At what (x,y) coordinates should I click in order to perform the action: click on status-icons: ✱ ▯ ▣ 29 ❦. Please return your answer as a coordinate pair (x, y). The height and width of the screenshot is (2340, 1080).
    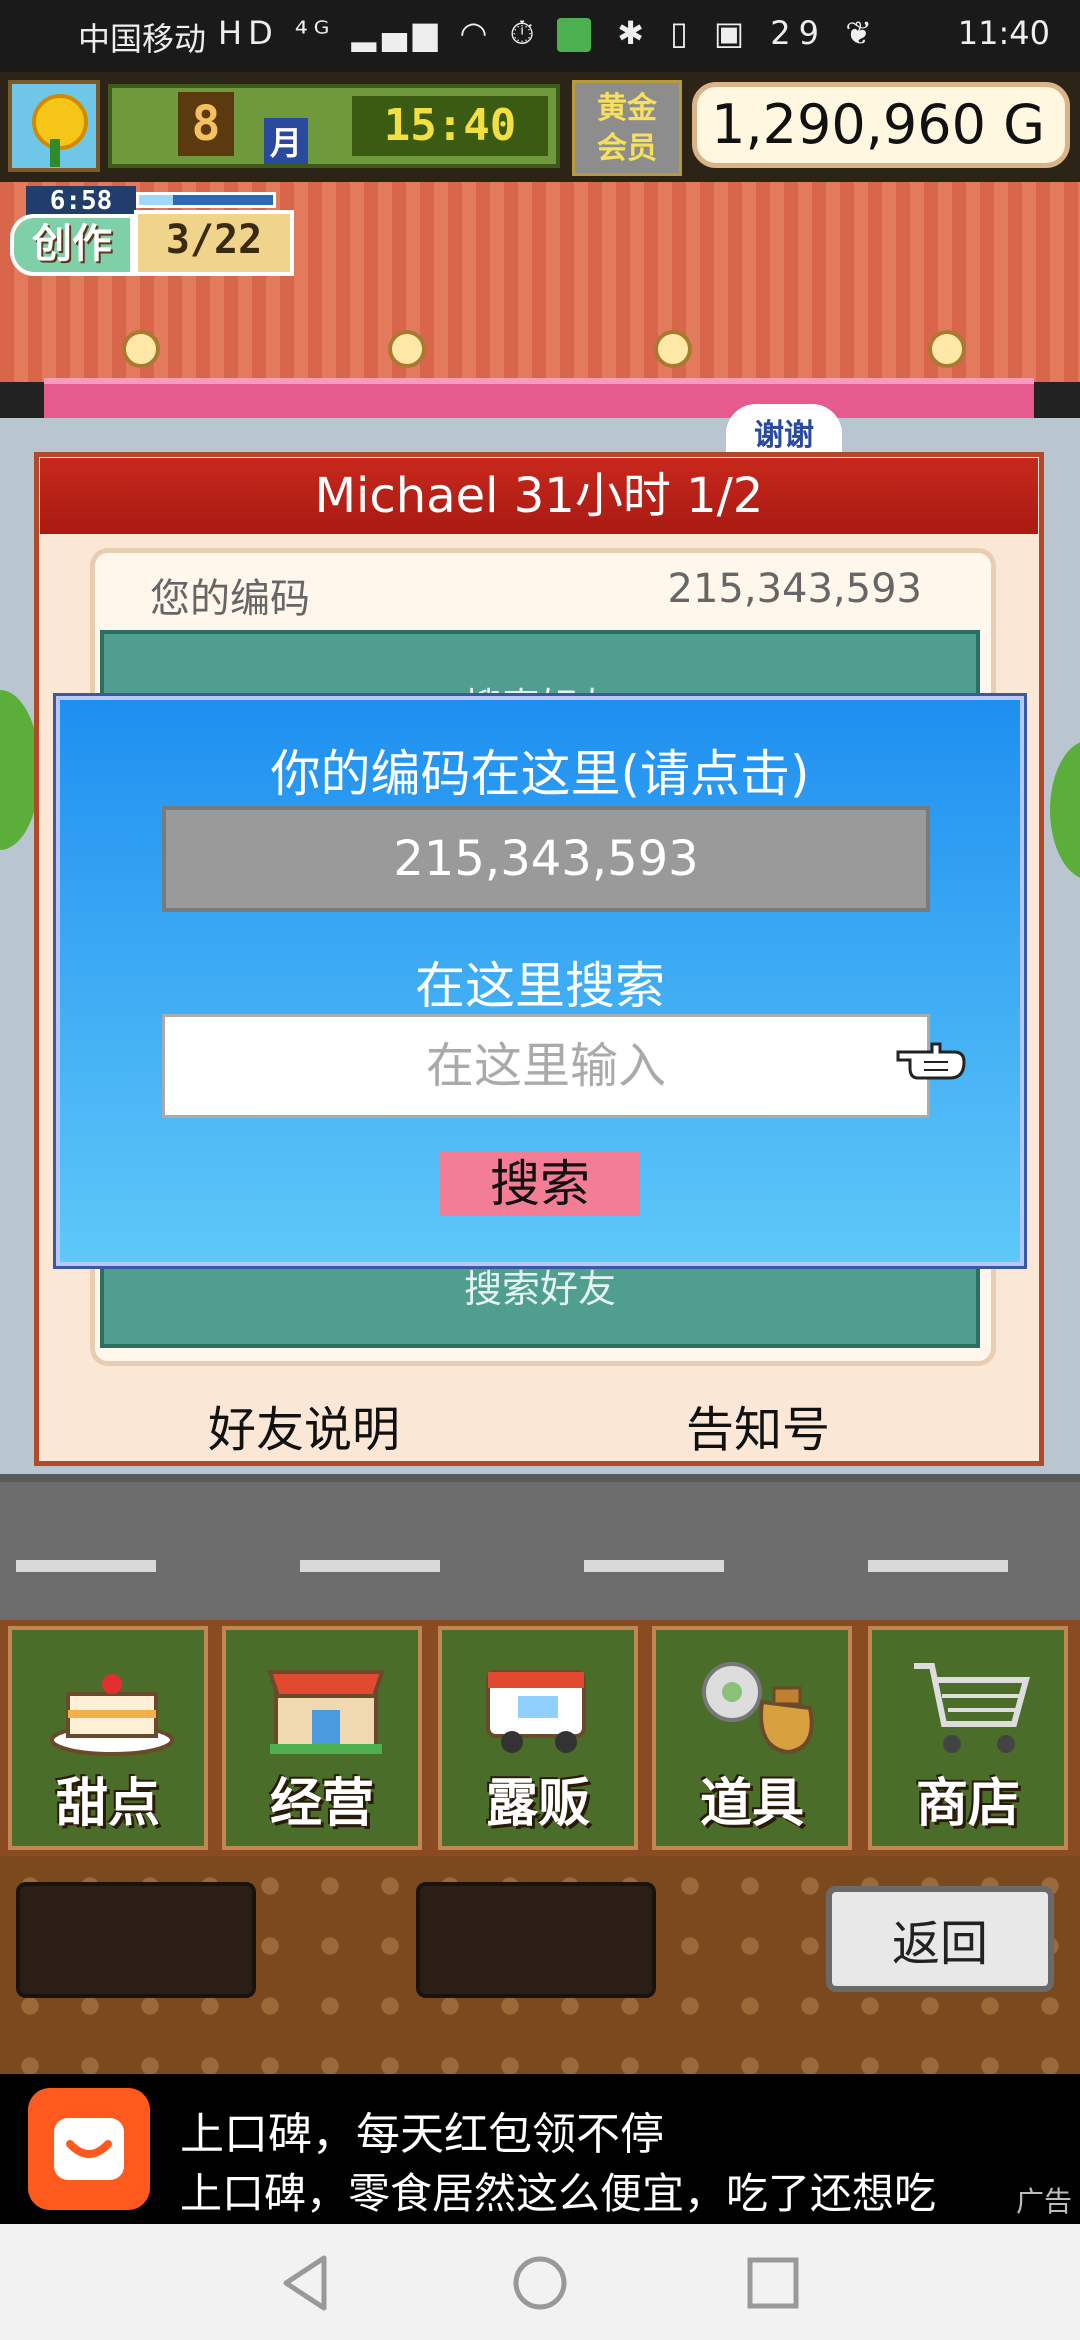
    Looking at the image, I should click on (748, 33).